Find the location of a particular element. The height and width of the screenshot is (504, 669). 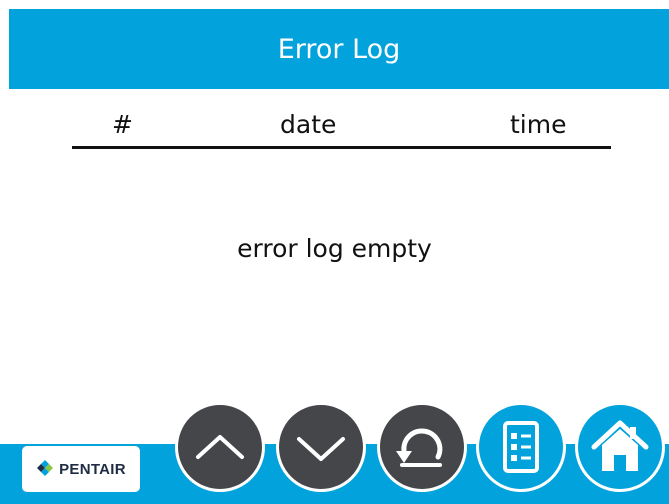

column-header-number: # is located at coordinates (122, 124).